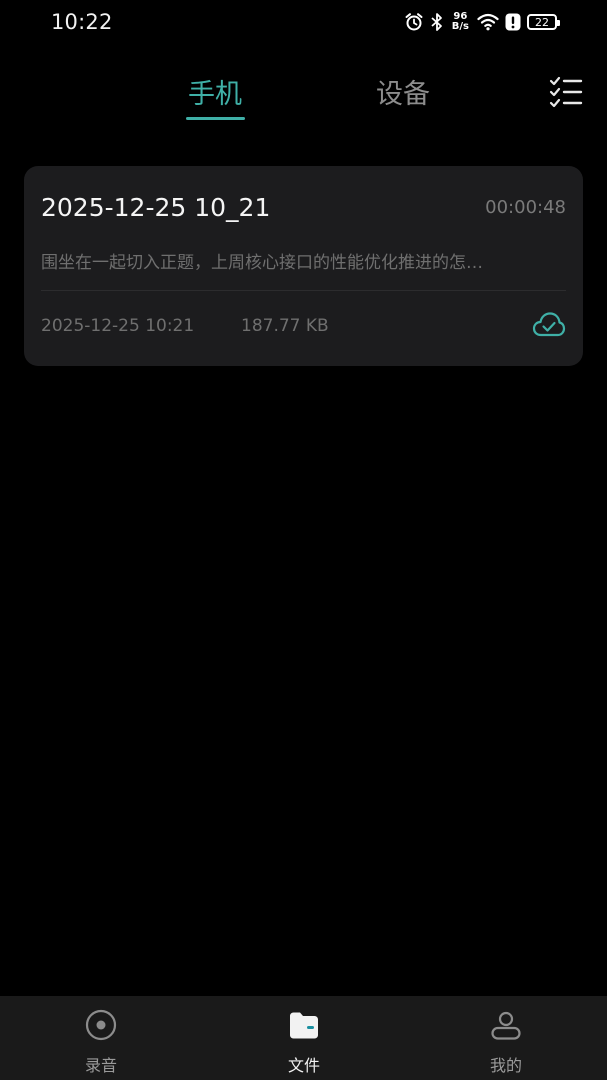 The width and height of the screenshot is (607, 1080). What do you see at coordinates (82, 22) in the screenshot?
I see `status-time: 10:22` at bounding box center [82, 22].